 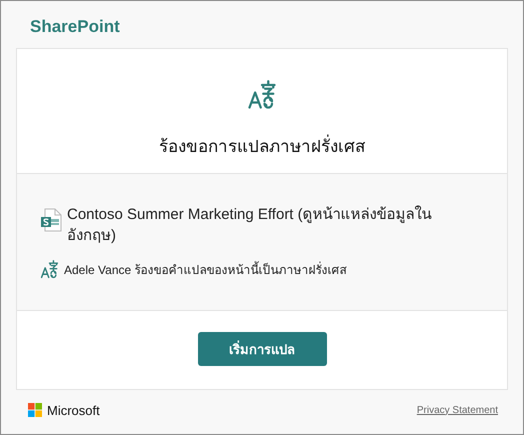 I want to click on privacy-statement-link: Privacy Statement, so click(x=457, y=410).